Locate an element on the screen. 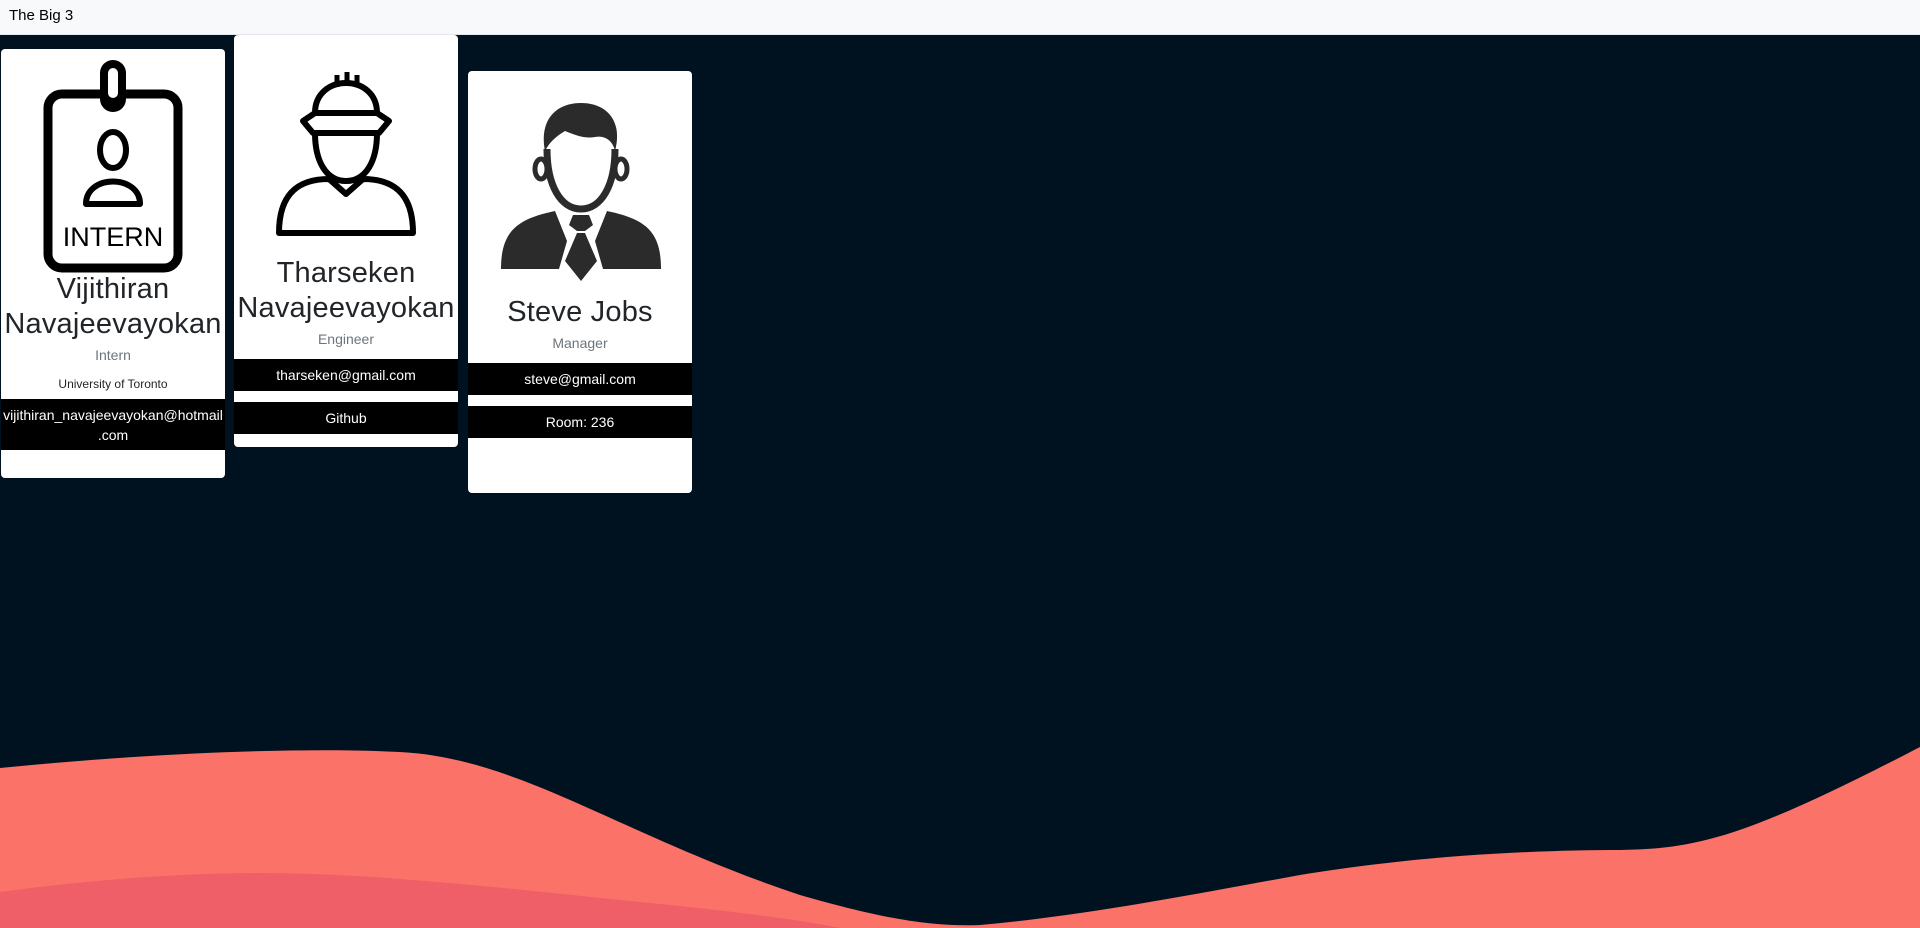 This screenshot has width=1920, height=928. navbar: The Big 3 is located at coordinates (960, 17).